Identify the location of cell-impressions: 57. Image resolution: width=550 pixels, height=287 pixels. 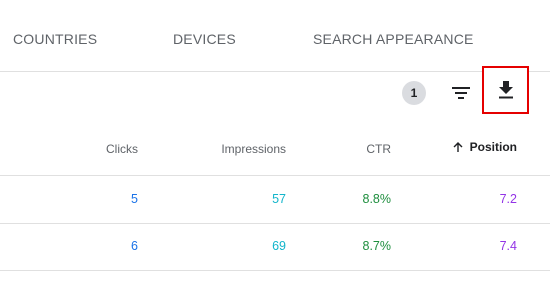
(279, 199).